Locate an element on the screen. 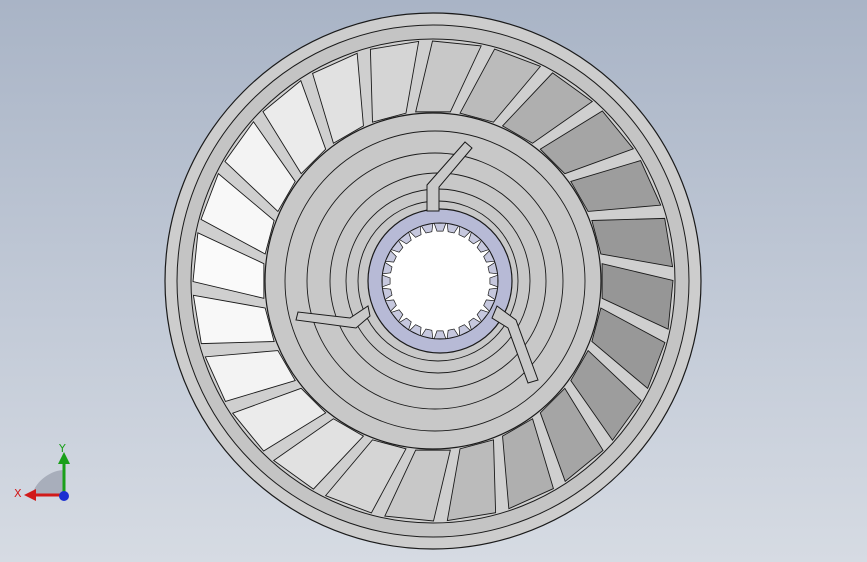  y-axis-label: Y is located at coordinates (62, 448).